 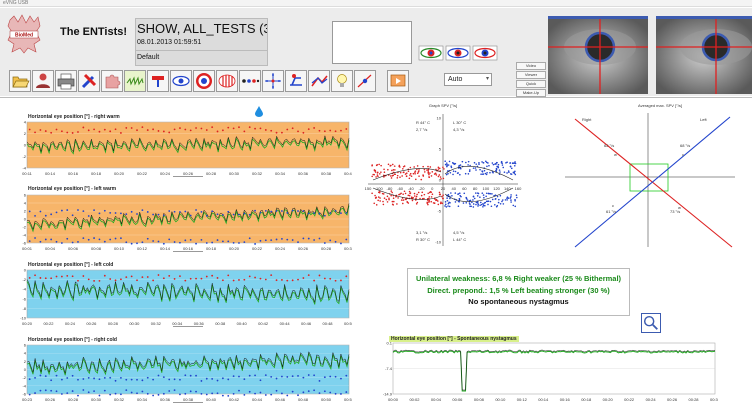 What do you see at coordinates (202, 28) in the screenshot?
I see `session-title: SHOW, ALL_TESTS (3` at bounding box center [202, 28].